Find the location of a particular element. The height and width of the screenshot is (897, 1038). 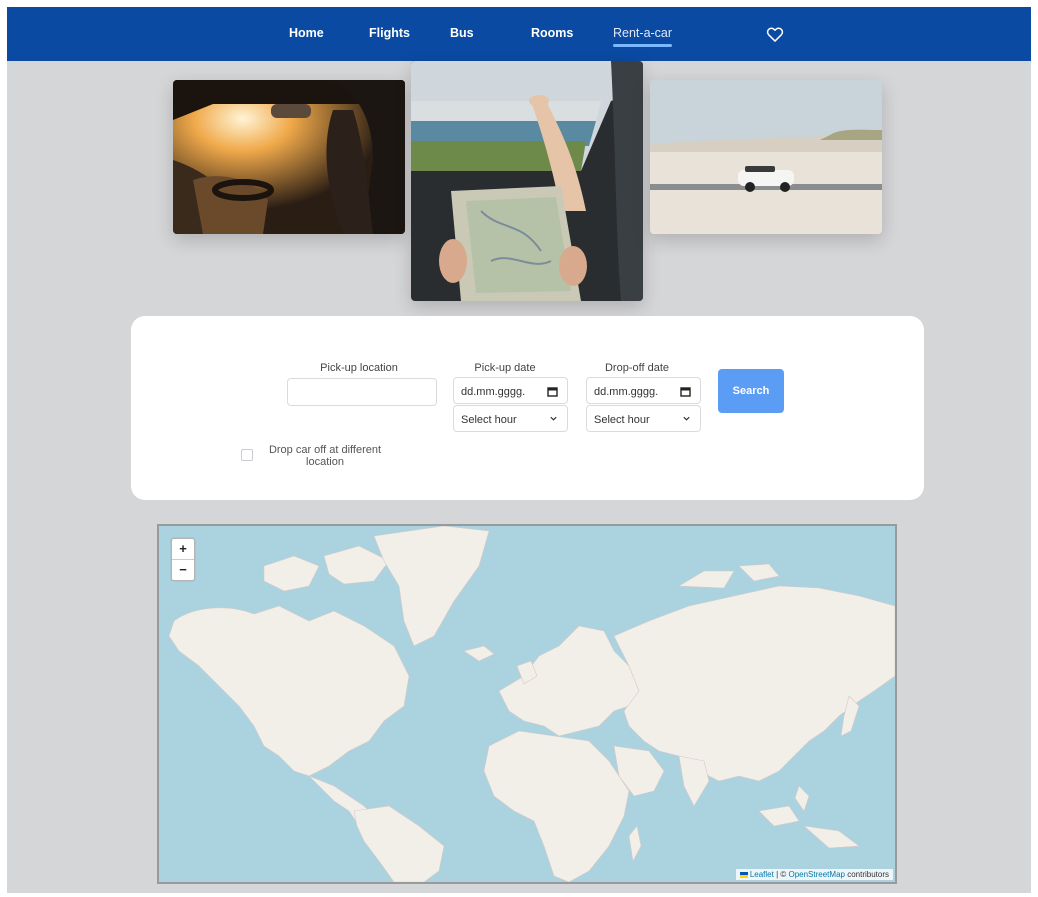

nav-rent-a-car-label: Rent-a-car is located at coordinates (643, 33).